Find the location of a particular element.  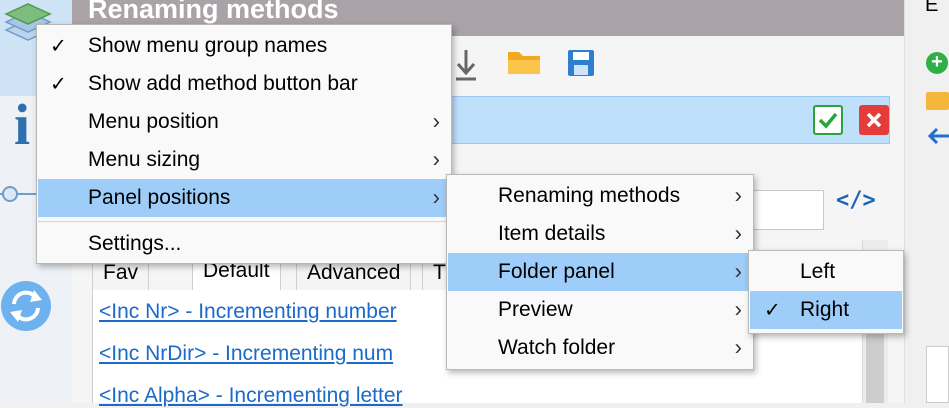

folder-panel-submenu: Left ✓ Right is located at coordinates (826, 292).